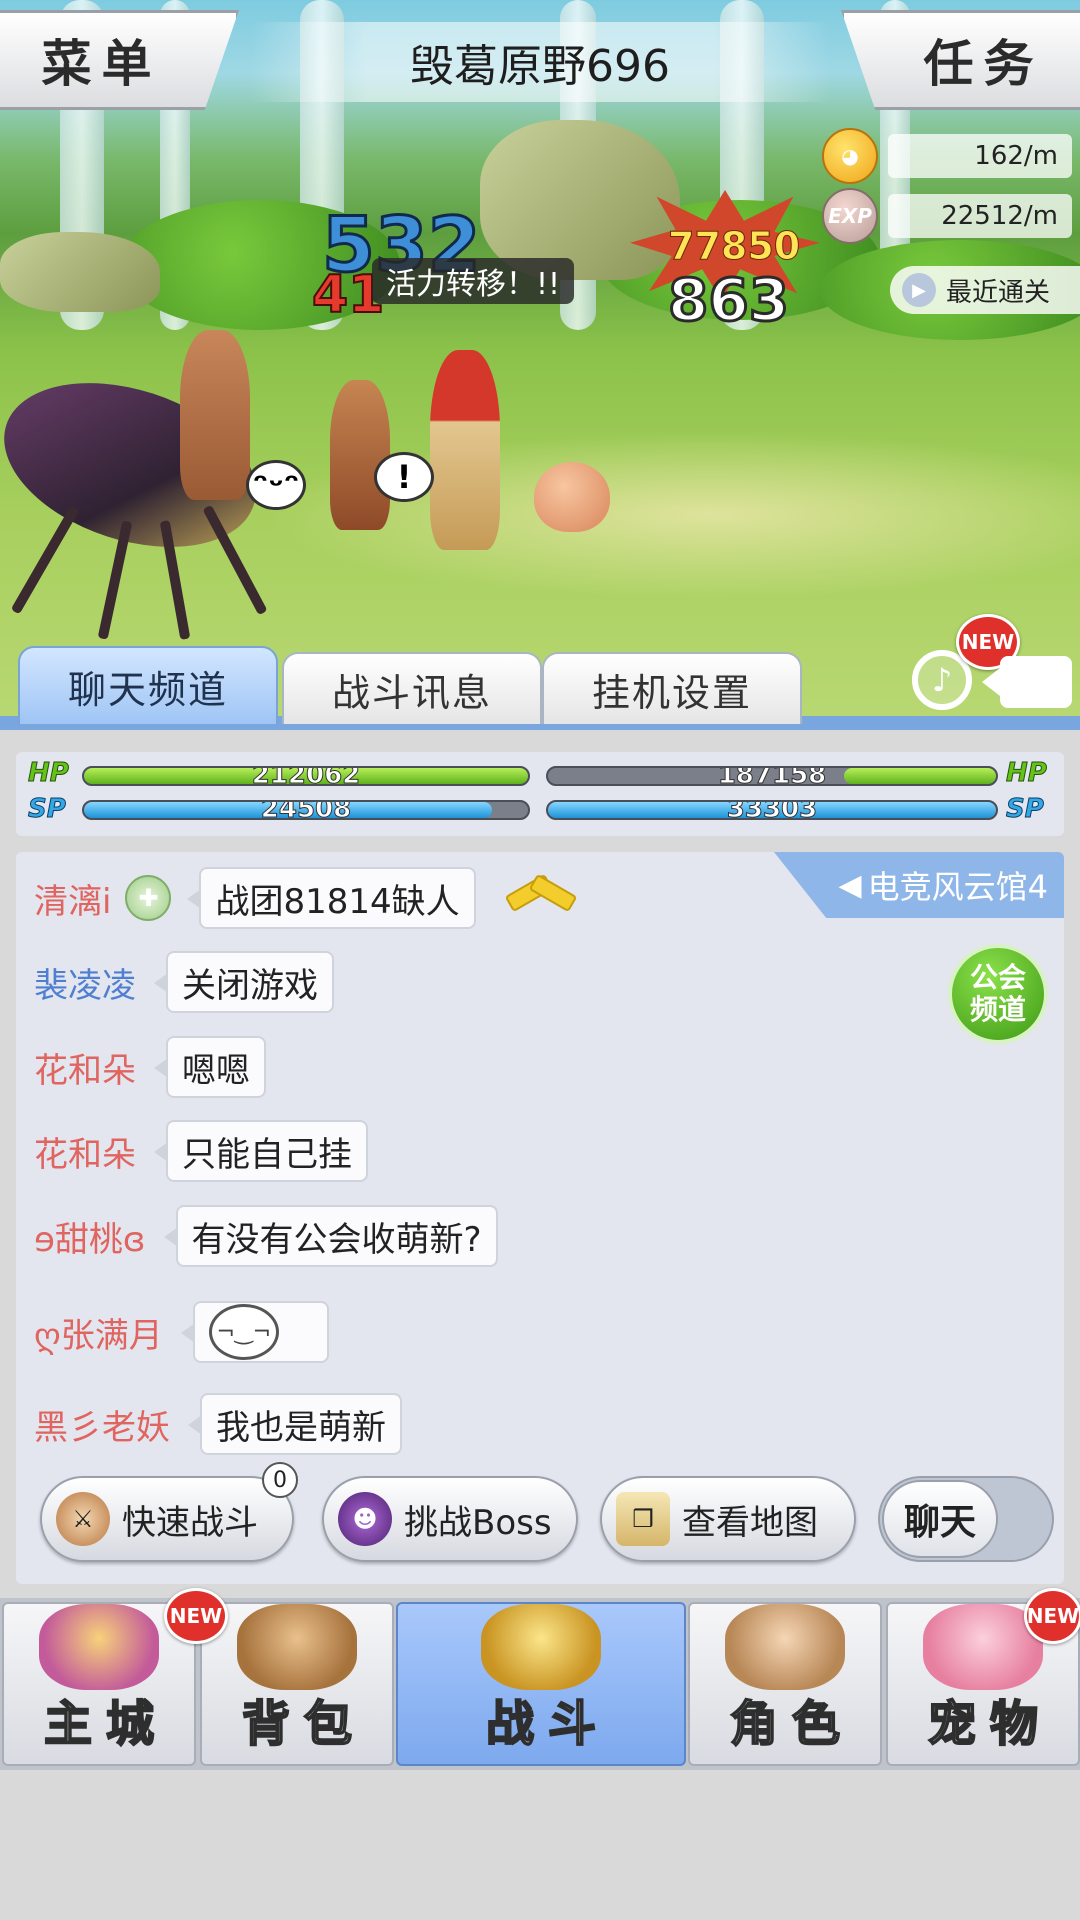  What do you see at coordinates (215, 415) in the screenshot?
I see `rider-character` at bounding box center [215, 415].